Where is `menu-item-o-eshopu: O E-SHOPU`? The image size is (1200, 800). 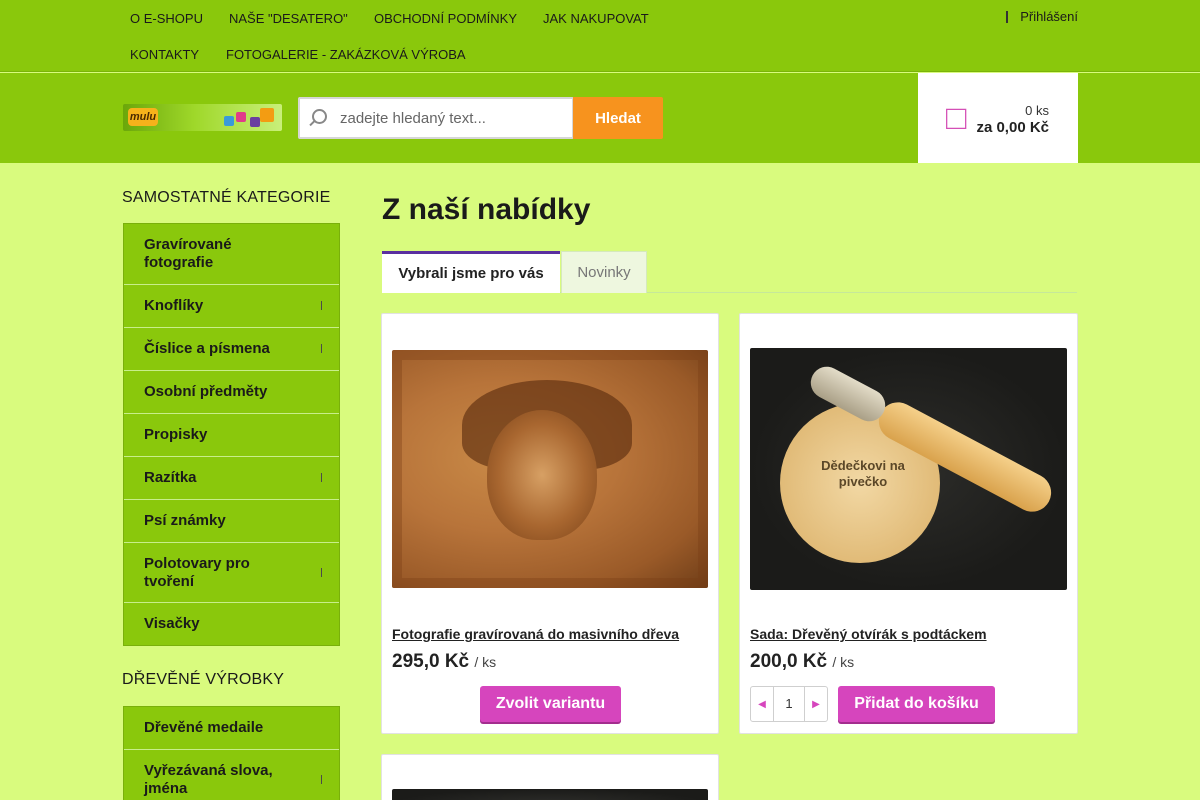
menu-item-o-eshopu: O E-SHOPU is located at coordinates (166, 18).